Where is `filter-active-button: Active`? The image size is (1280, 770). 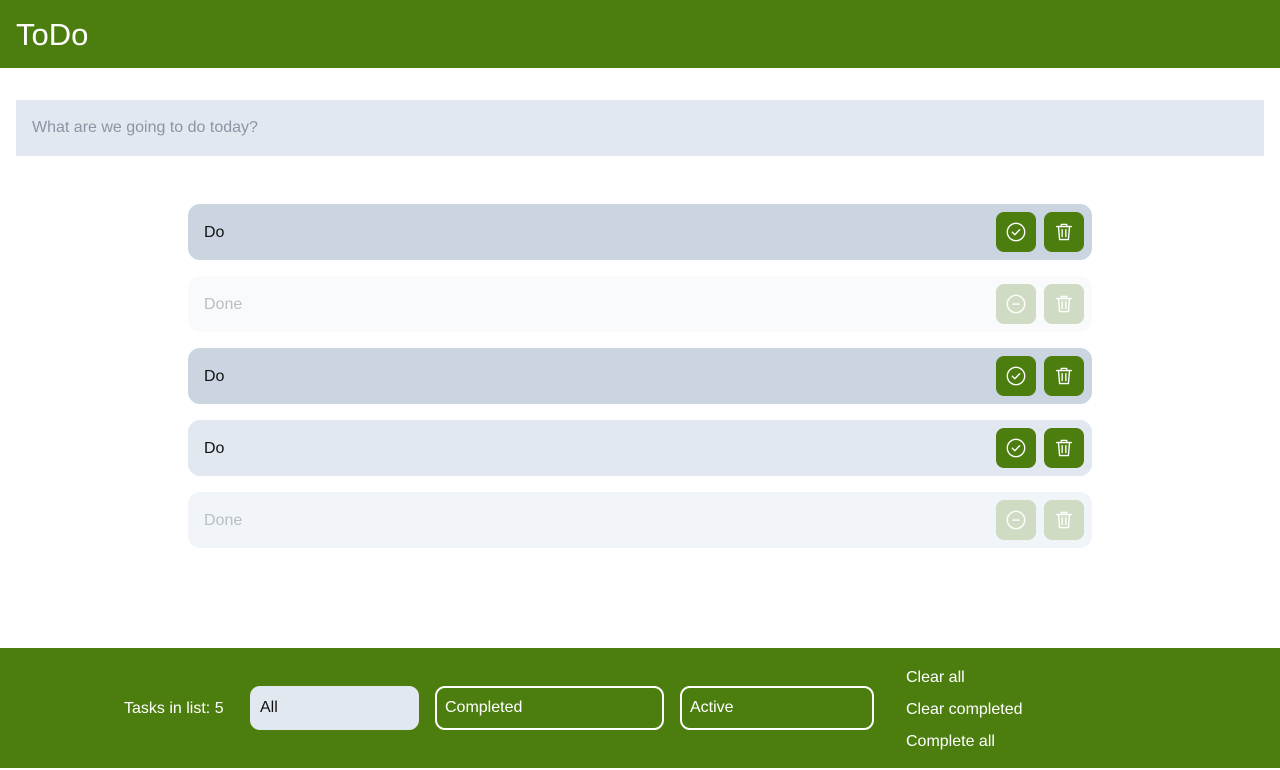
filter-active-button: Active is located at coordinates (777, 708).